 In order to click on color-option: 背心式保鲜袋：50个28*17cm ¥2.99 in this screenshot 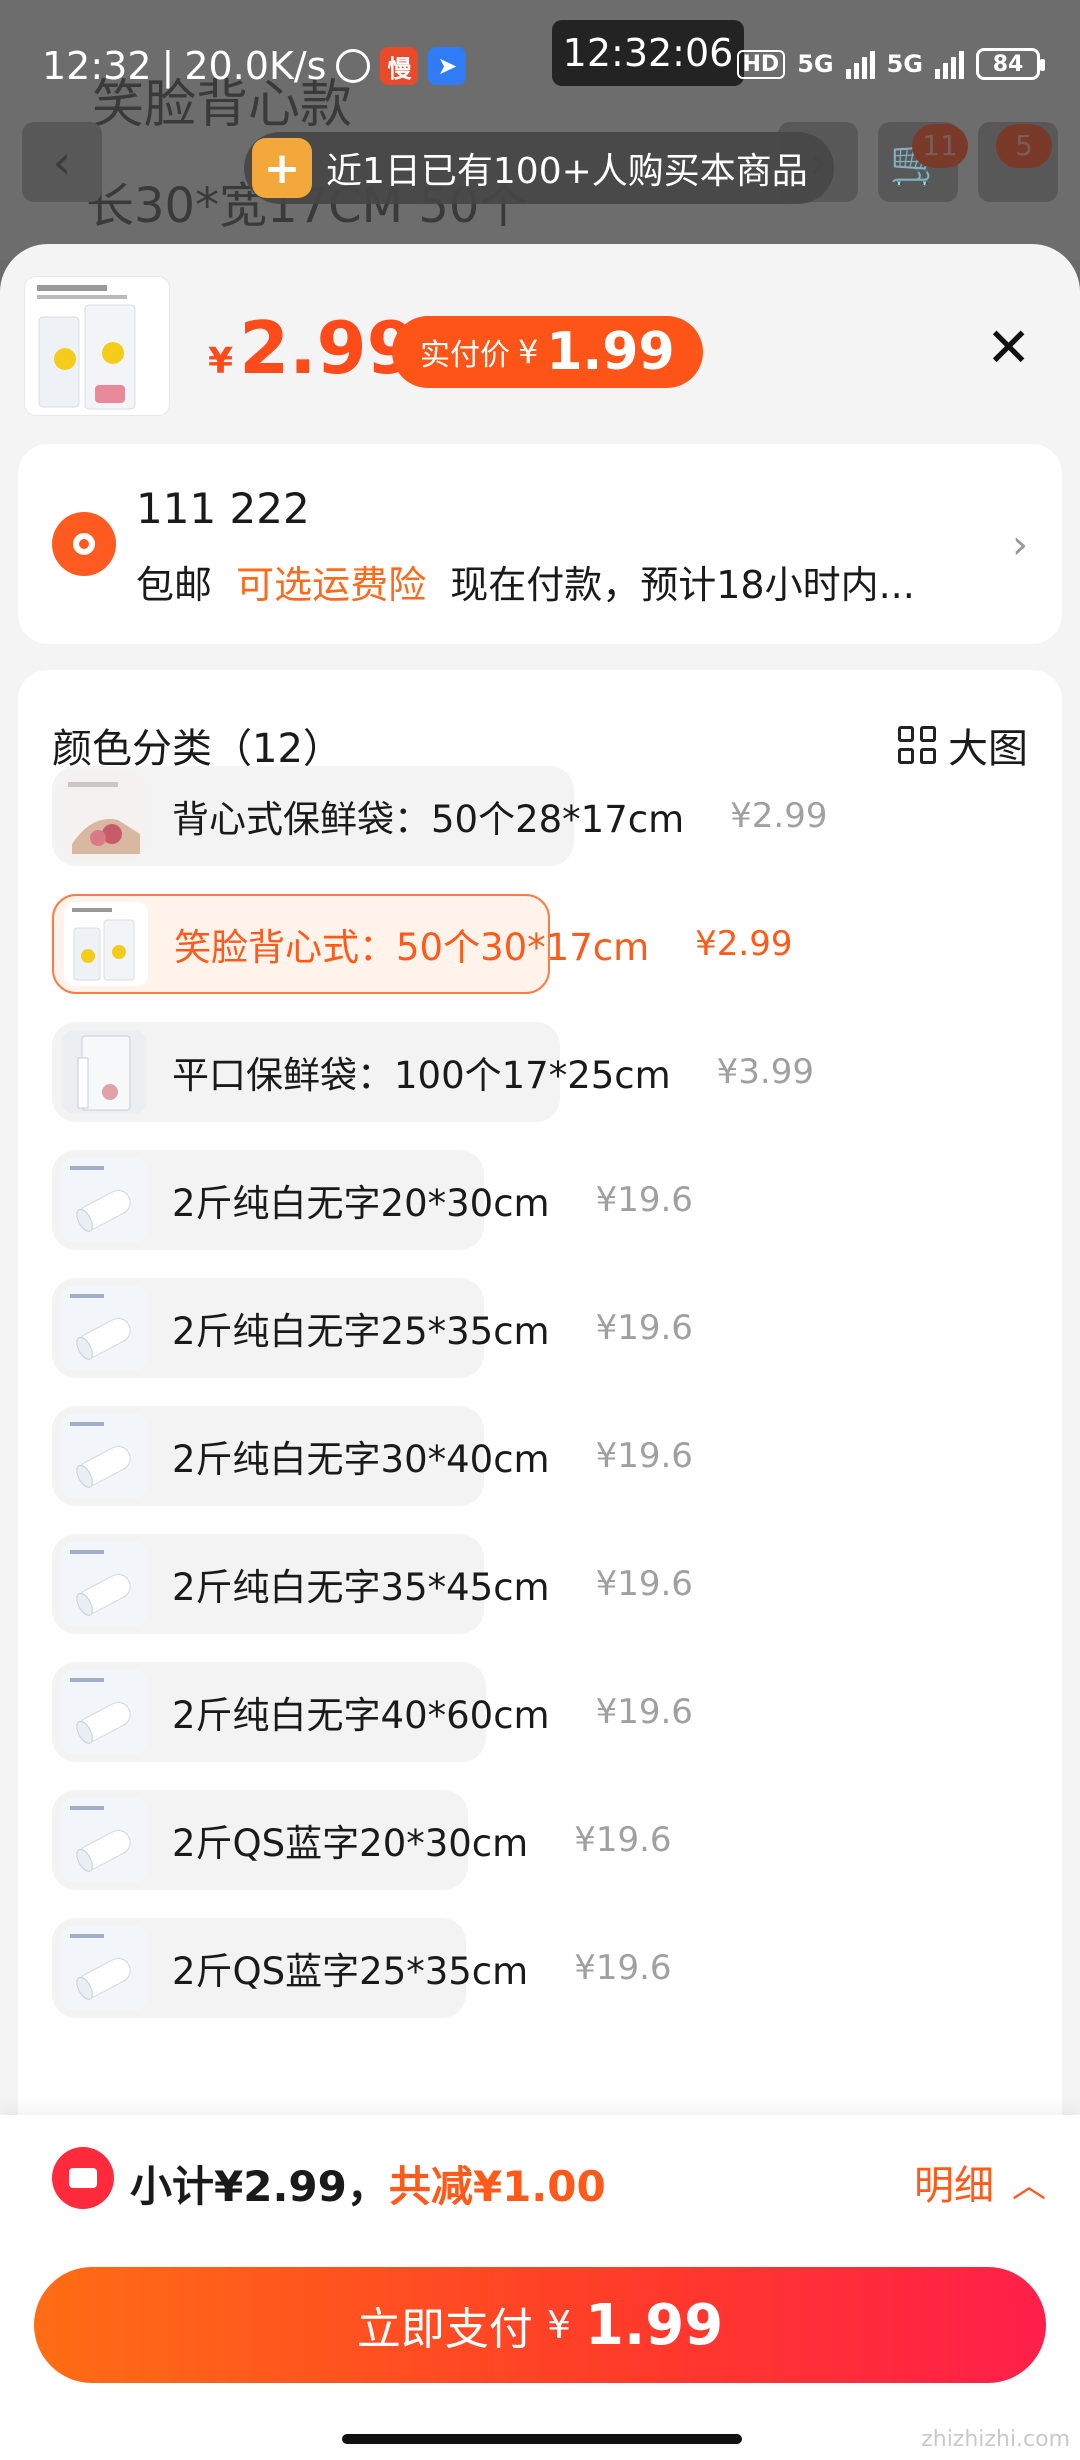, I will do `click(439, 816)`.